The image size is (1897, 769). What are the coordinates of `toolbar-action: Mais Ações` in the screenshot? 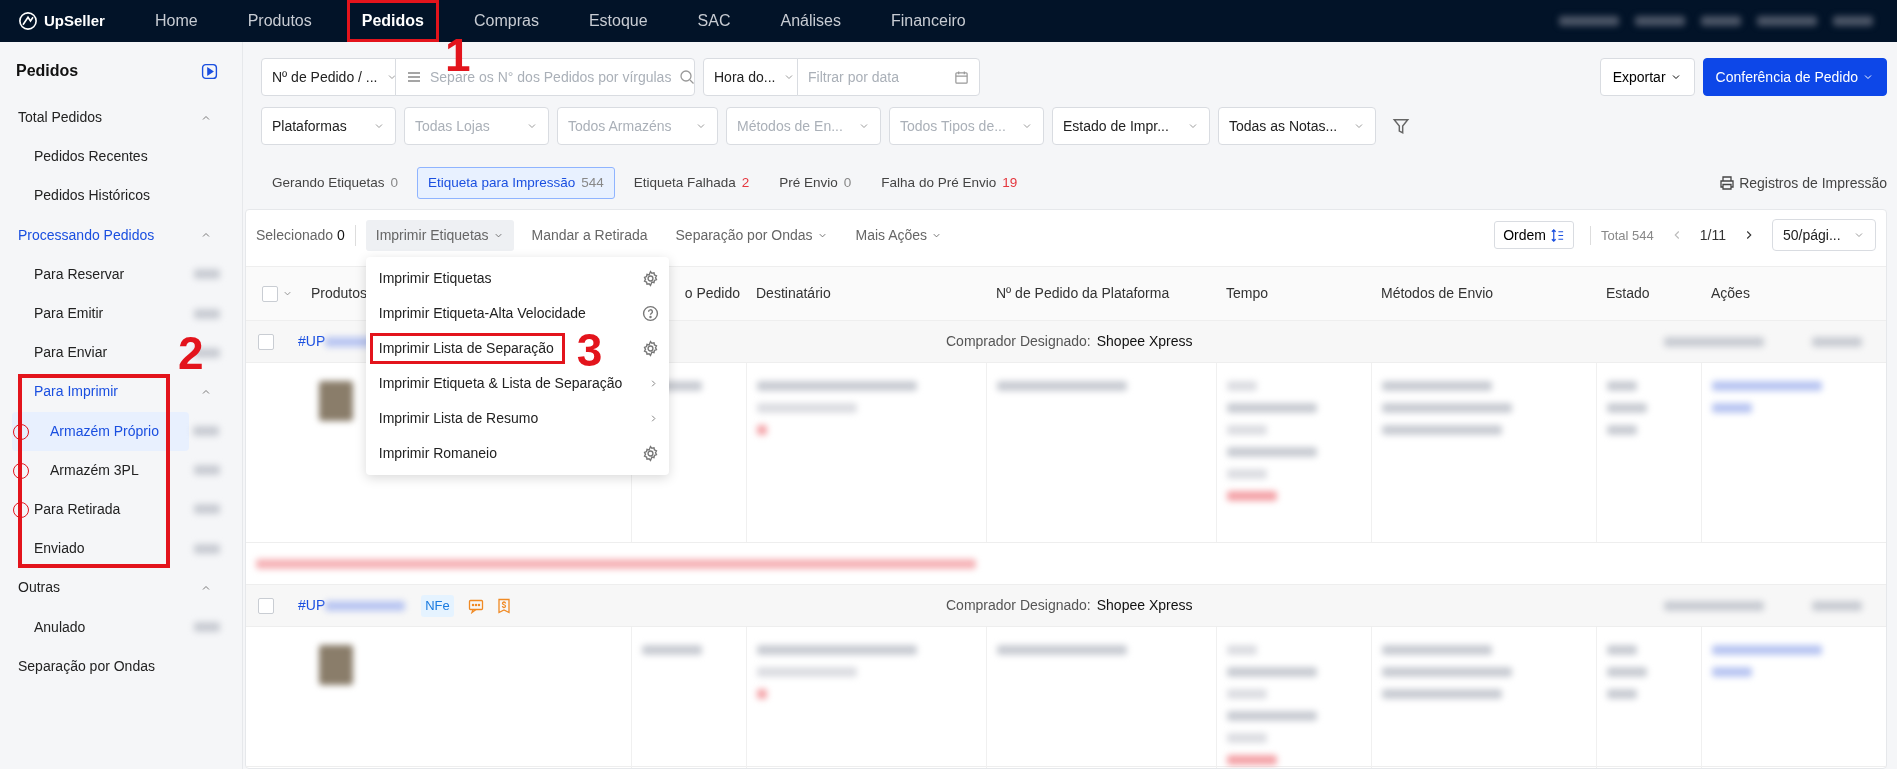 It's located at (899, 235).